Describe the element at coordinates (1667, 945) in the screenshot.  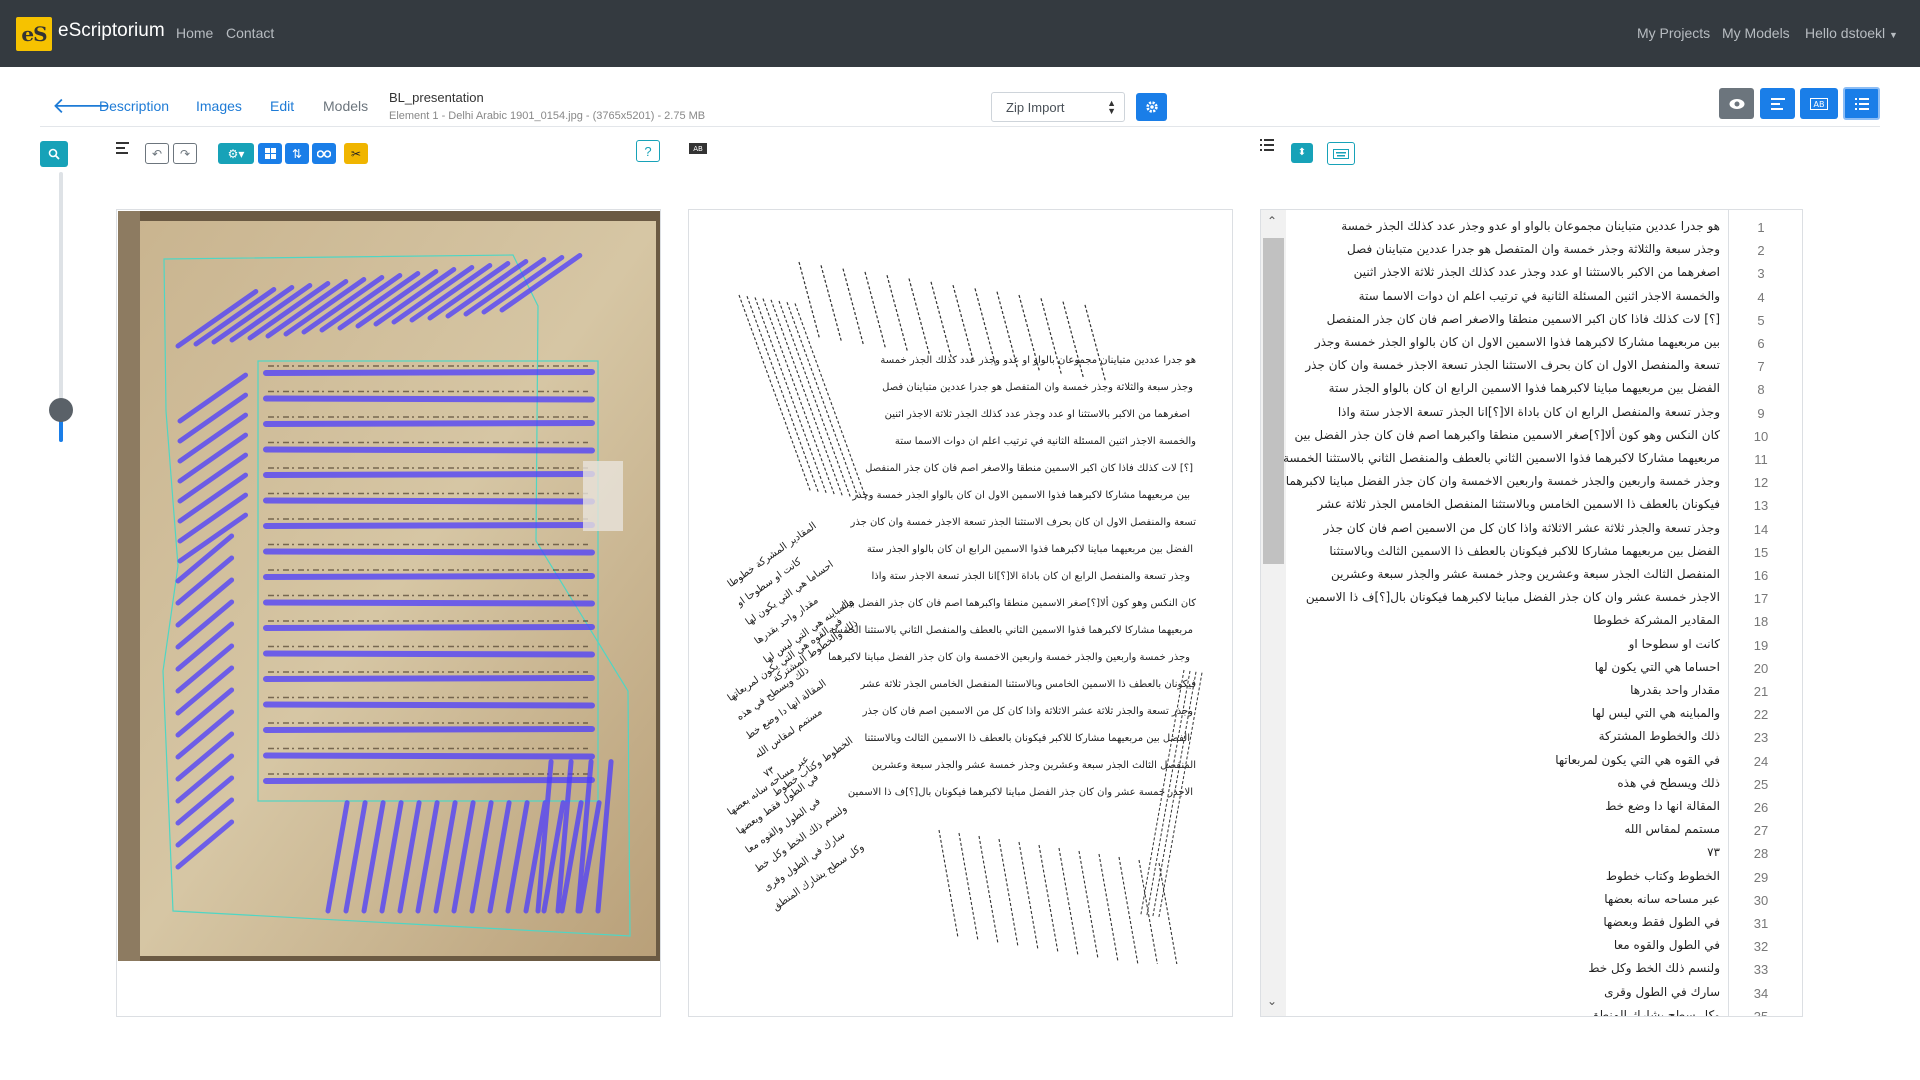
I see `line-text: في الطول والقوه معا` at that location.